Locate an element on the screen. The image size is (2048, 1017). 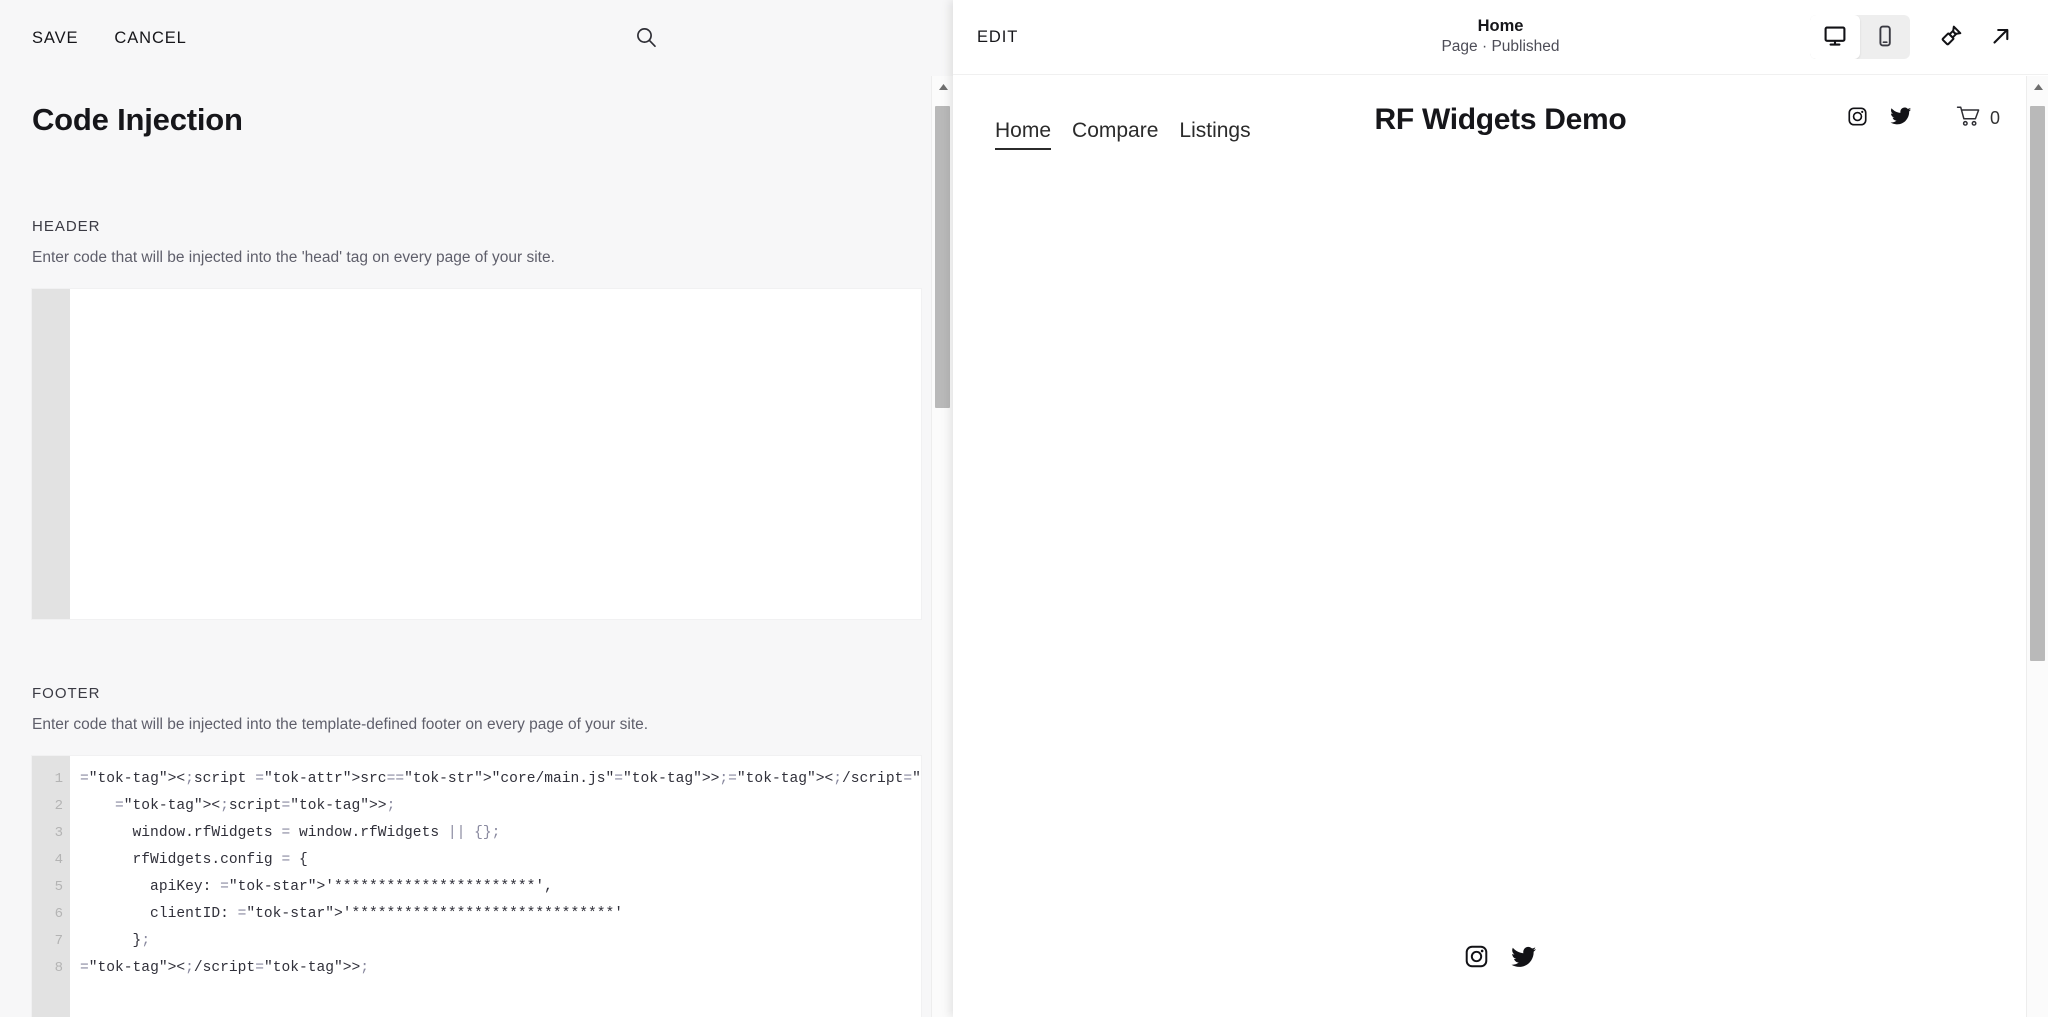
mobile-icon is located at coordinates (1885, 37).